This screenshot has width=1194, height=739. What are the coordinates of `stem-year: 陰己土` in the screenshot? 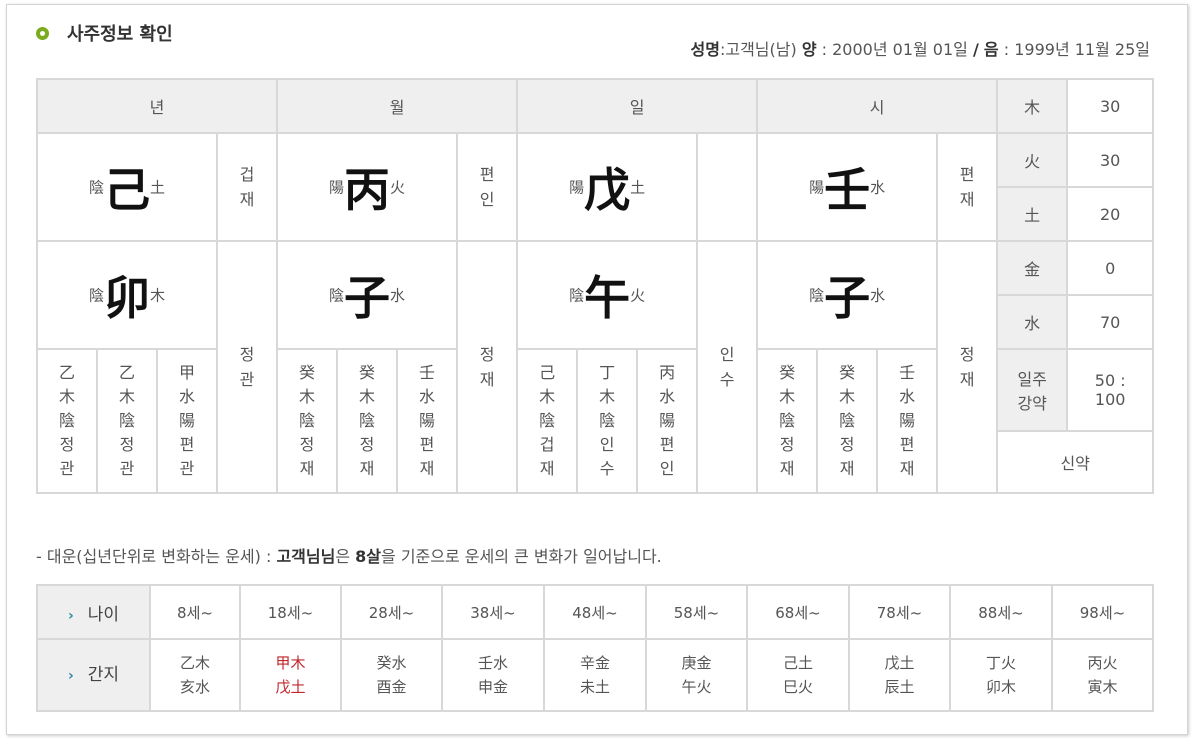 It's located at (127, 187).